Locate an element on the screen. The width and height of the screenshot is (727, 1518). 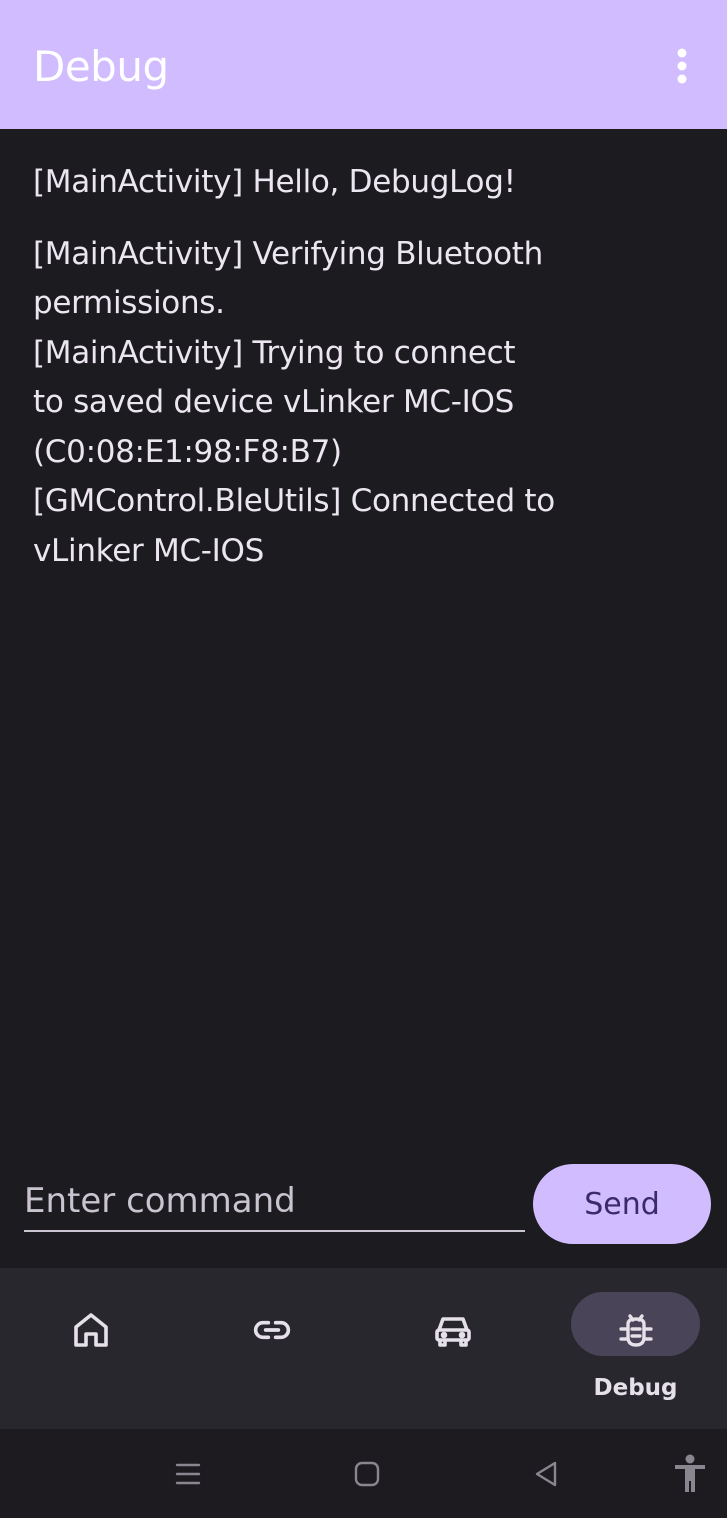
nav-item-home is located at coordinates (90, 1348).